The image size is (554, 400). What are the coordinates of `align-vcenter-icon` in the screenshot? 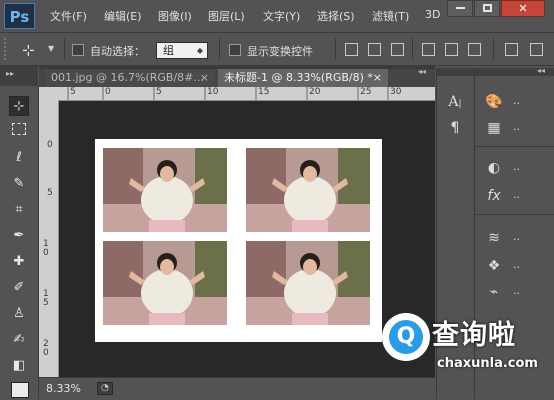 It's located at (374, 49).